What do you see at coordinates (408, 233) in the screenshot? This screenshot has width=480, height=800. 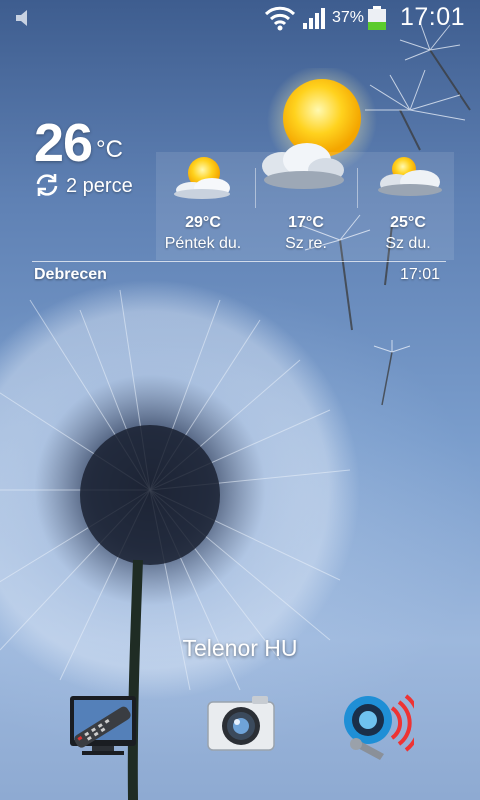 I see `forecast-day-3: 25°C Sz du.` at bounding box center [408, 233].